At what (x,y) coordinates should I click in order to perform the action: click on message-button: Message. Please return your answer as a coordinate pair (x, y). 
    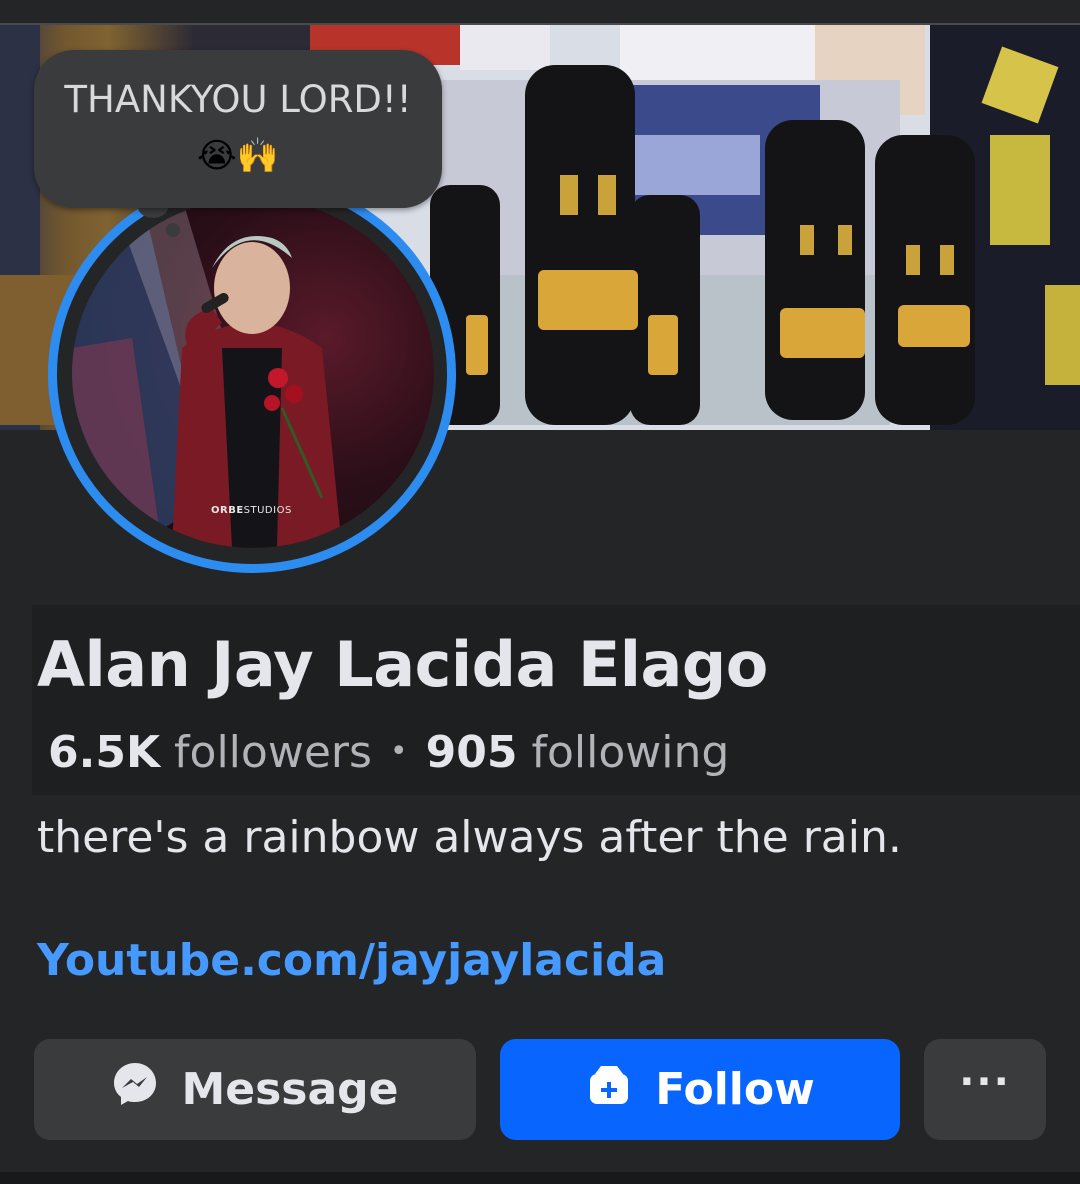
    Looking at the image, I should click on (255, 1089).